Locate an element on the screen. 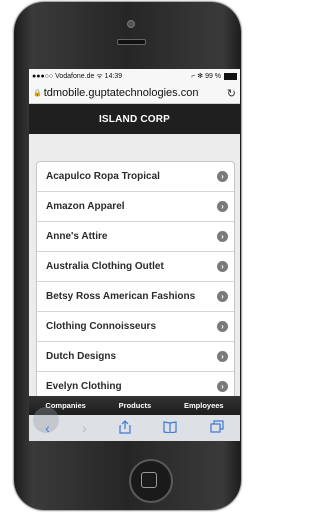 The height and width of the screenshot is (513, 320). forward-icon: › is located at coordinates (84, 428).